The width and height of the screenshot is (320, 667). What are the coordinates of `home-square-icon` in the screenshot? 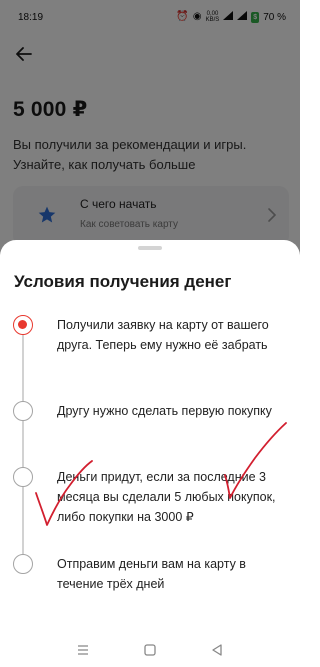 It's located at (150, 649).